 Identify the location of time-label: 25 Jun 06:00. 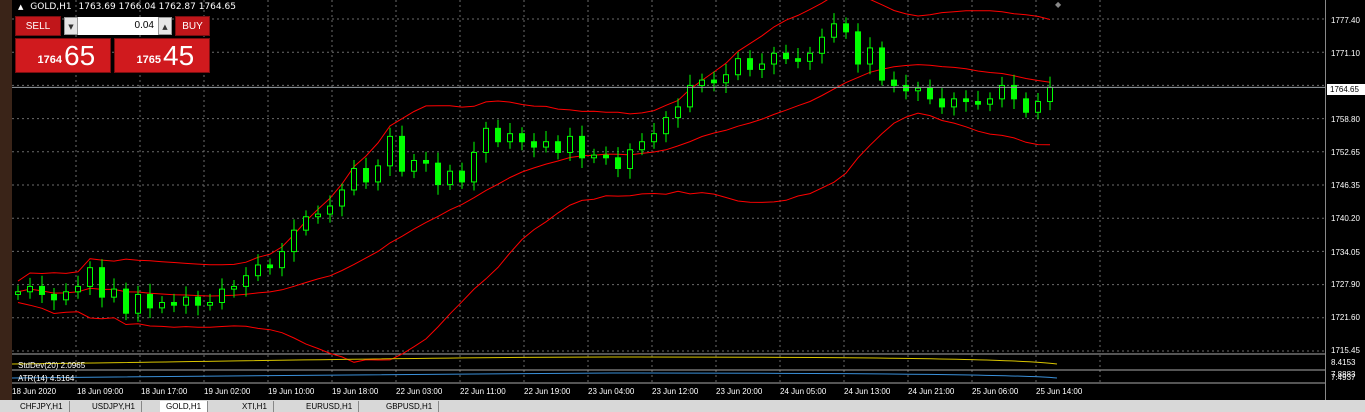
(995, 391).